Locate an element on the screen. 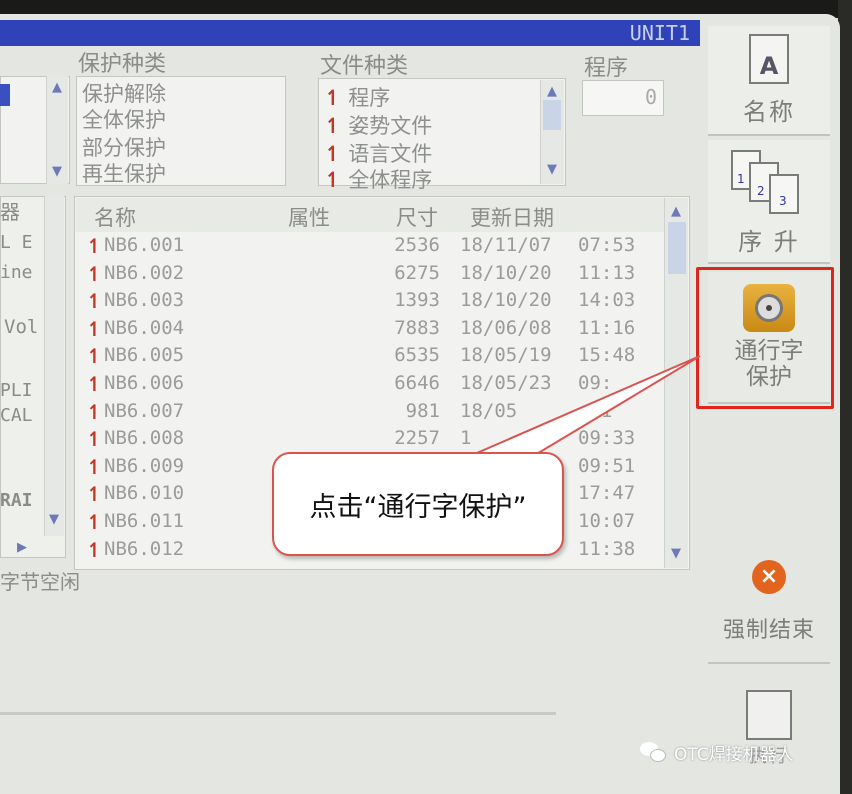 This screenshot has width=852, height=794. watermark-text: OTC焊接机器人 is located at coordinates (734, 755).